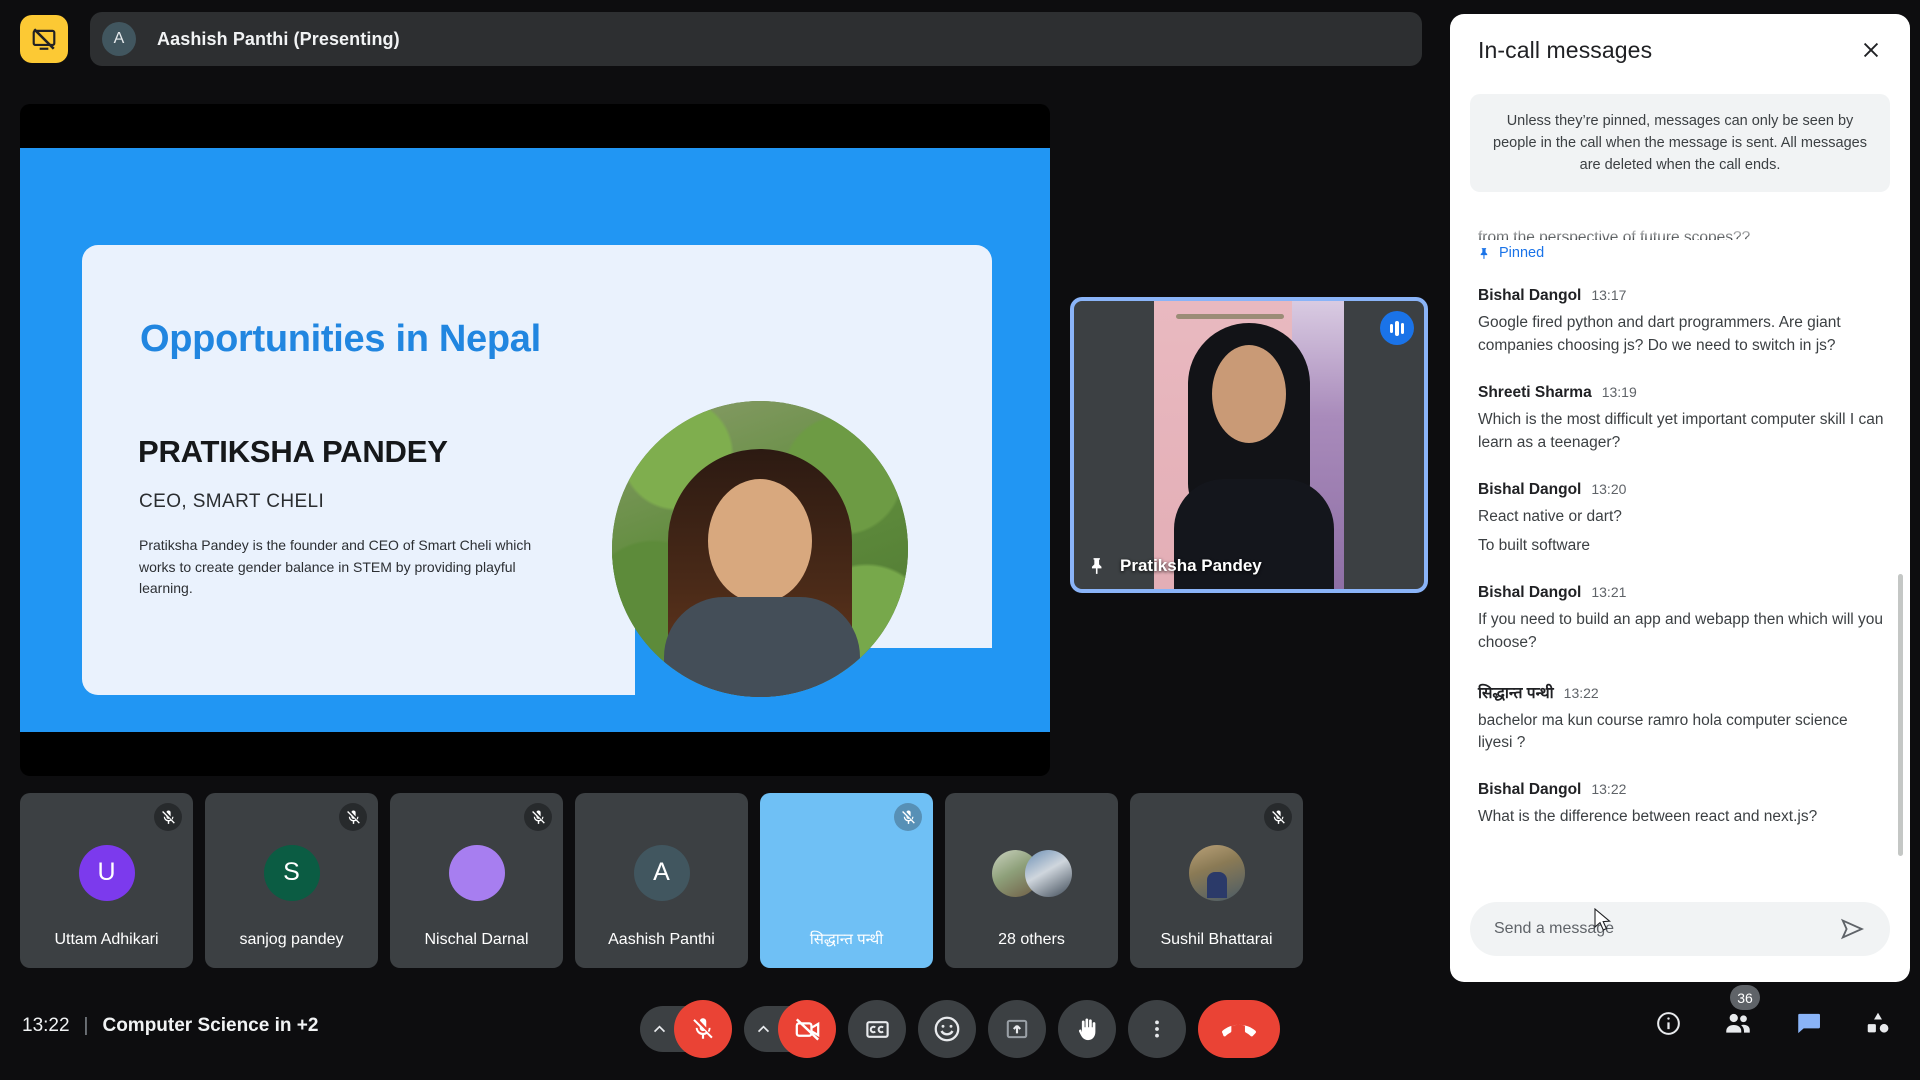 The image size is (1920, 1080). I want to click on call-controls, so click(960, 1029).